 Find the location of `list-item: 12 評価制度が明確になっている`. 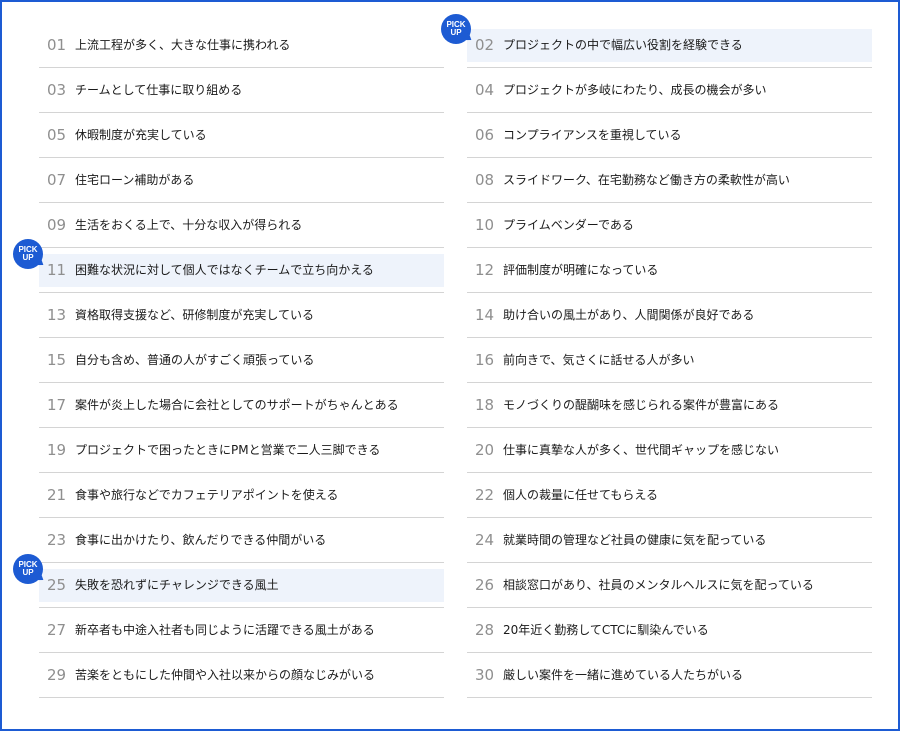

list-item: 12 評価制度が明確になっている is located at coordinates (669, 270).